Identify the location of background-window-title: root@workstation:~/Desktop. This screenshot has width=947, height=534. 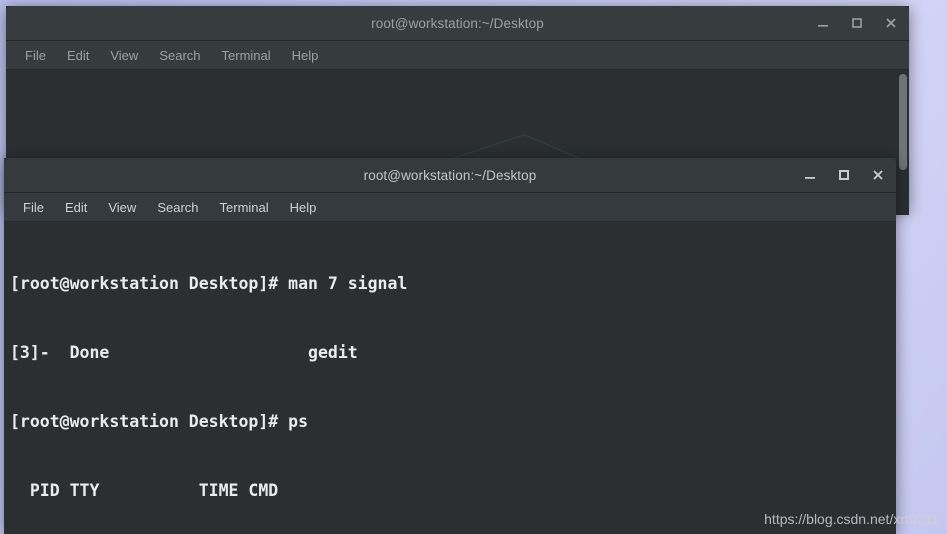
(457, 23).